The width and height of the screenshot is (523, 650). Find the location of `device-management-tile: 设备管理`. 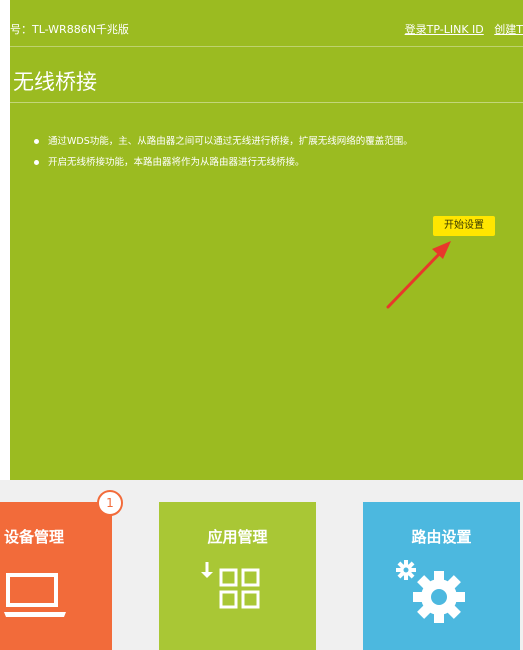

device-management-tile: 设备管理 is located at coordinates (56, 576).